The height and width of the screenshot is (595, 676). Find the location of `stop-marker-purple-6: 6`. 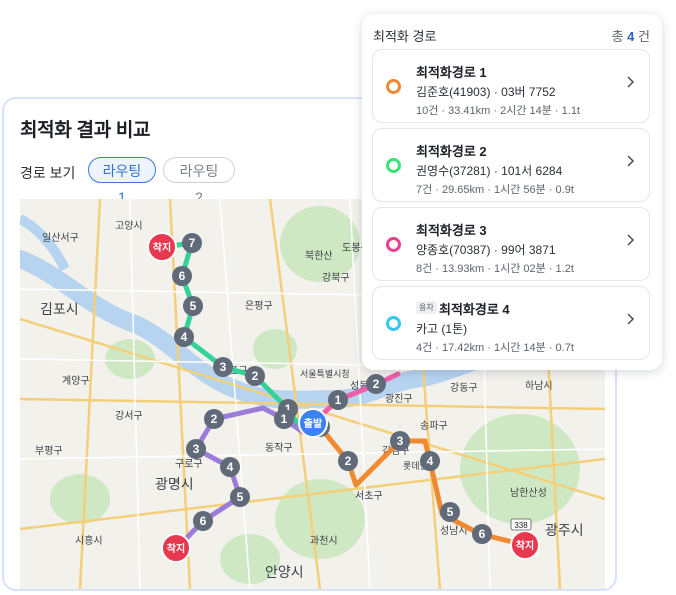

stop-marker-purple-6: 6 is located at coordinates (203, 521).